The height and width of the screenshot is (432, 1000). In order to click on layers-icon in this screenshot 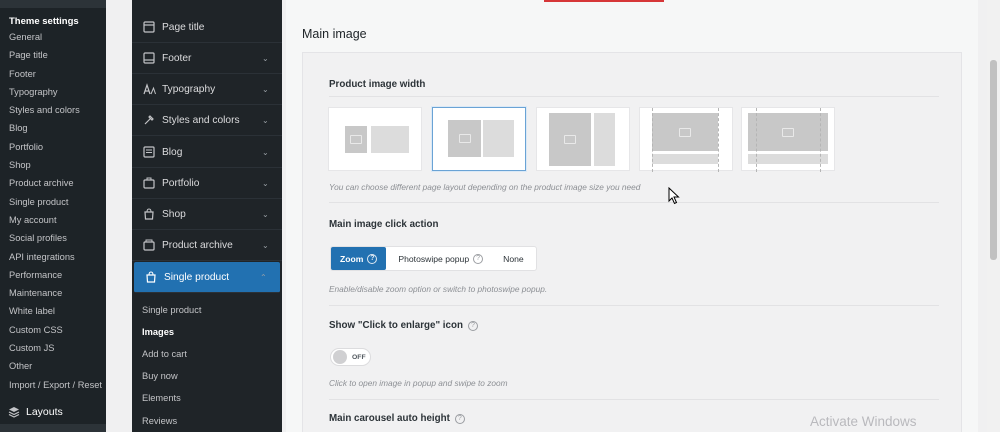, I will do `click(14, 412)`.